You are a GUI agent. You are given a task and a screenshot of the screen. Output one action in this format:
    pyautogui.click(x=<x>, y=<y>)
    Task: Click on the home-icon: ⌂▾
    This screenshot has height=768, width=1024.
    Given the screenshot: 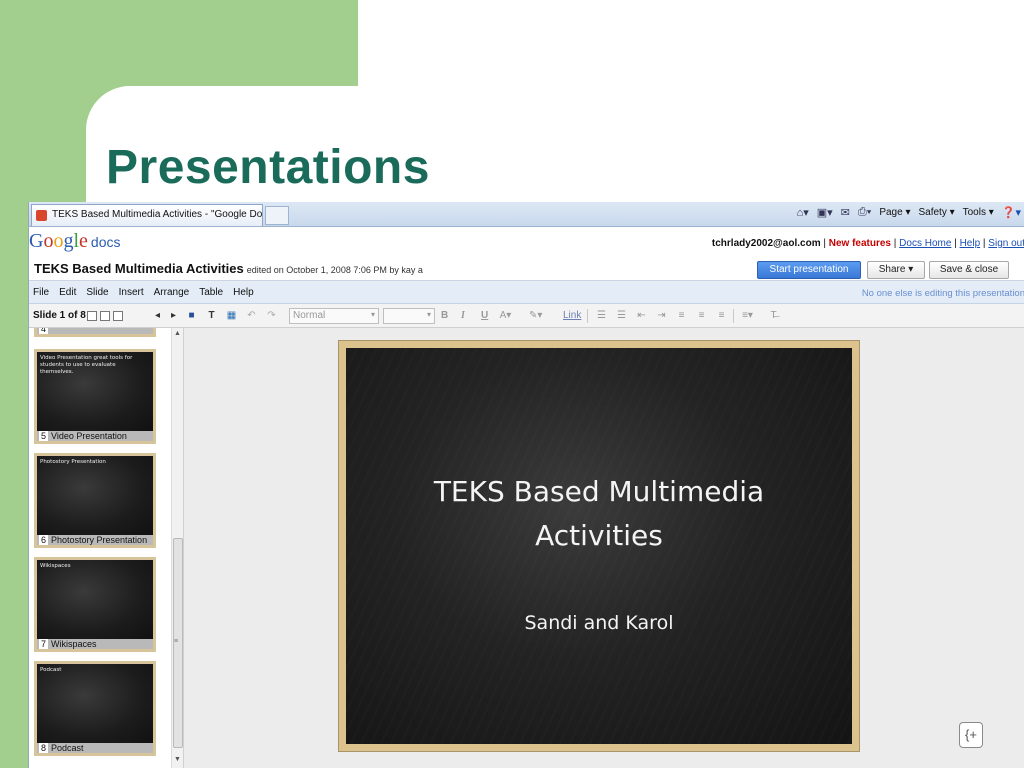 What is the action you would take?
    pyautogui.click(x=803, y=212)
    